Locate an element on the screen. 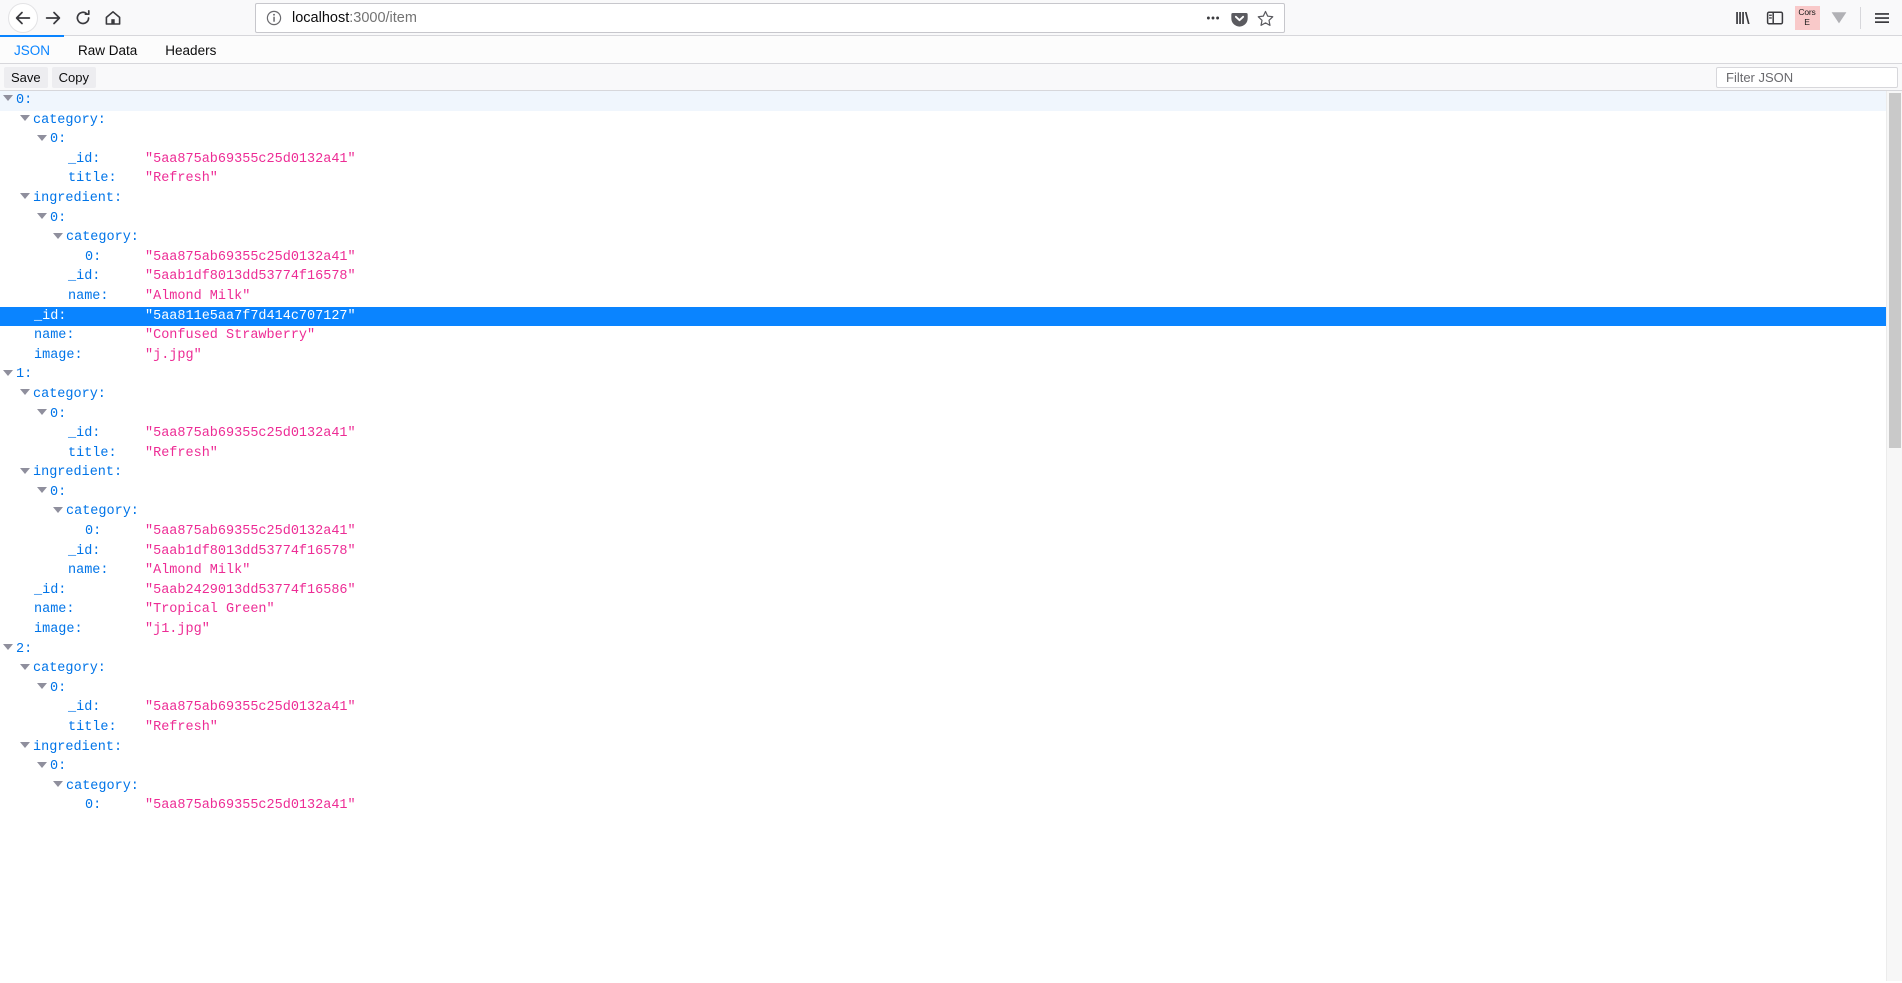 This screenshot has height=983, width=1902. reload-button is located at coordinates (83, 18).